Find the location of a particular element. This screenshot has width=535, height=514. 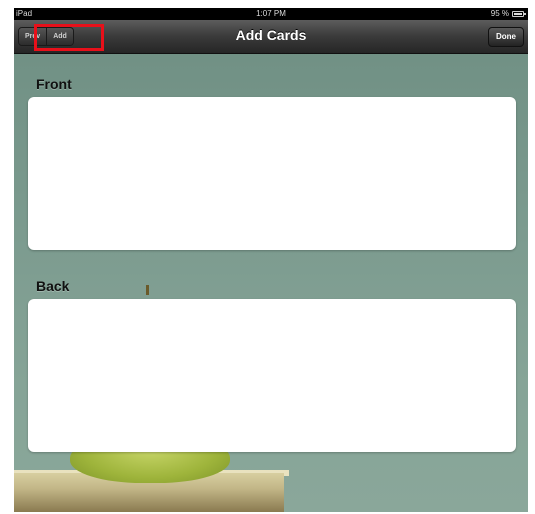

apple-stem-image is located at coordinates (147, 290).